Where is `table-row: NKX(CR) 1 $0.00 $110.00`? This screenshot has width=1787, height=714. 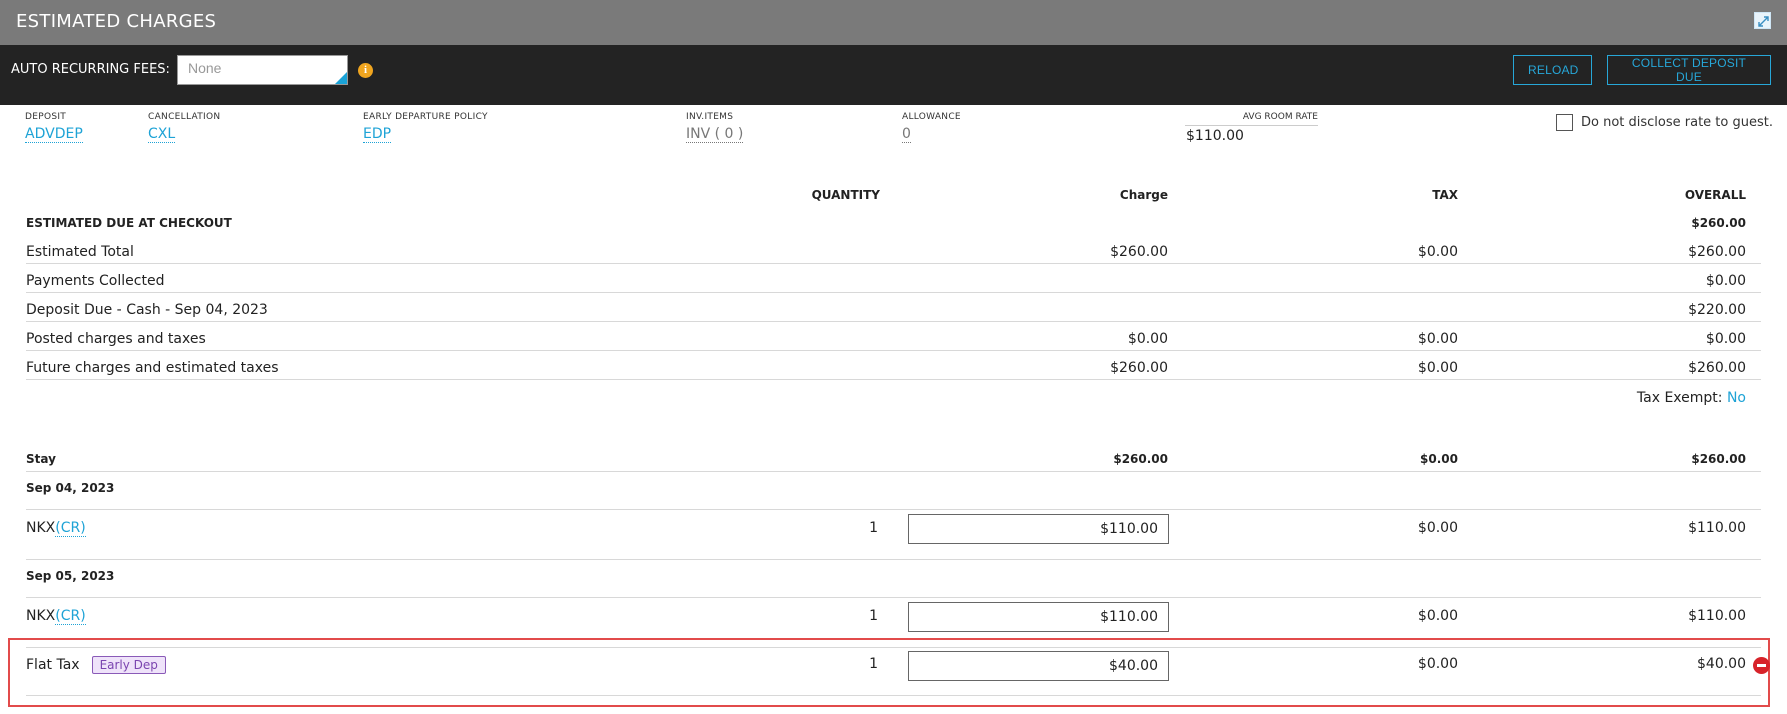 table-row: NKX(CR) 1 $0.00 $110.00 is located at coordinates (893, 540).